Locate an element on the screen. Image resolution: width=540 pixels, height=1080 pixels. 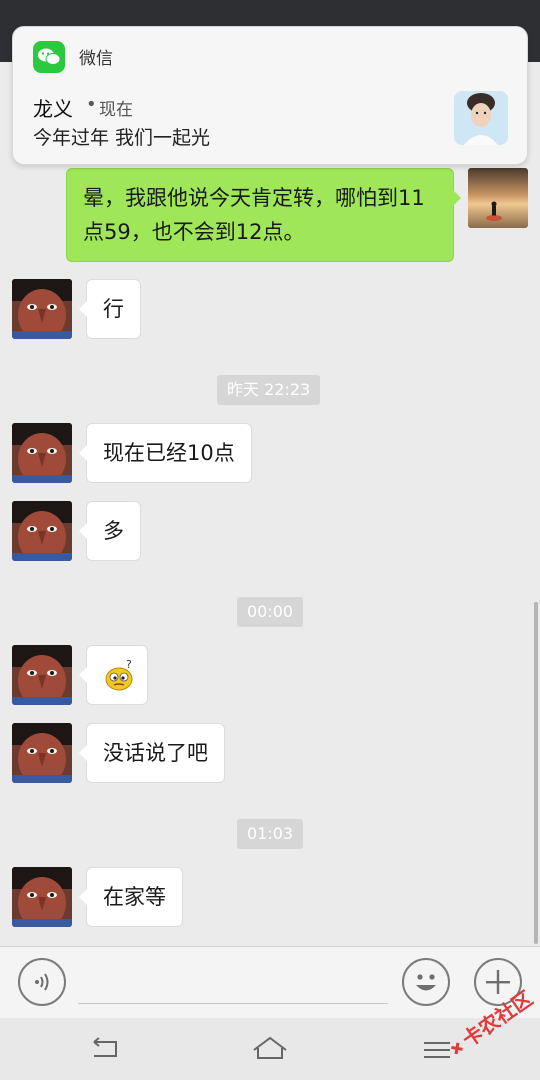
message-bubble-received: 多 is located at coordinates (110, 531).